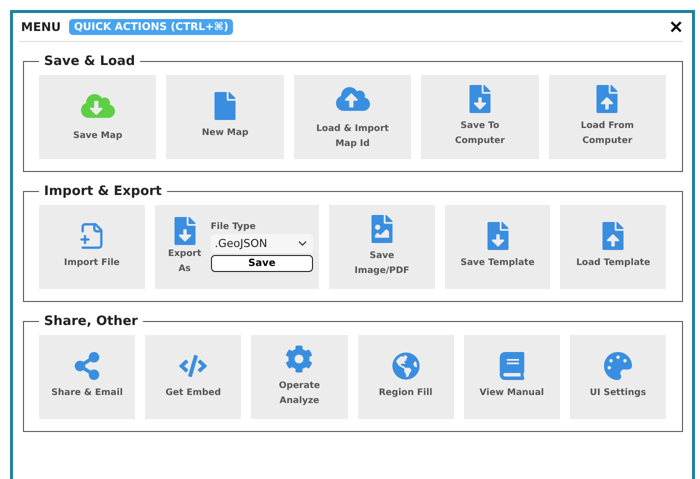 This screenshot has width=700, height=479. I want to click on action-tile: Save To Computer, so click(480, 117).